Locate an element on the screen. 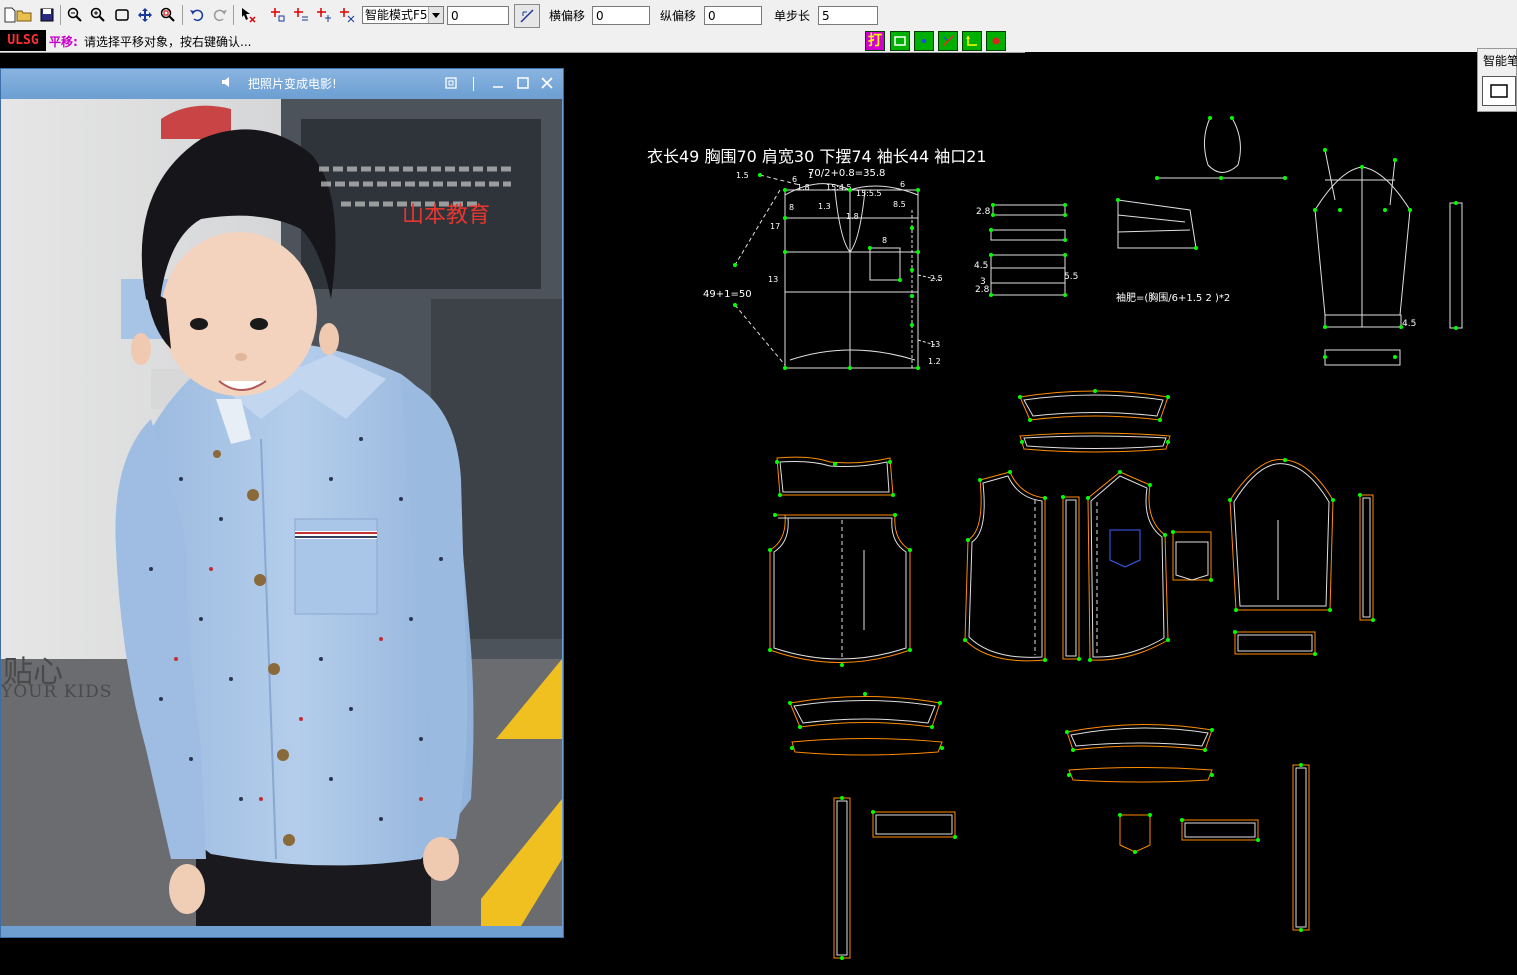 This screenshot has height=975, width=1517. fullscreen-icon is located at coordinates (451, 83).